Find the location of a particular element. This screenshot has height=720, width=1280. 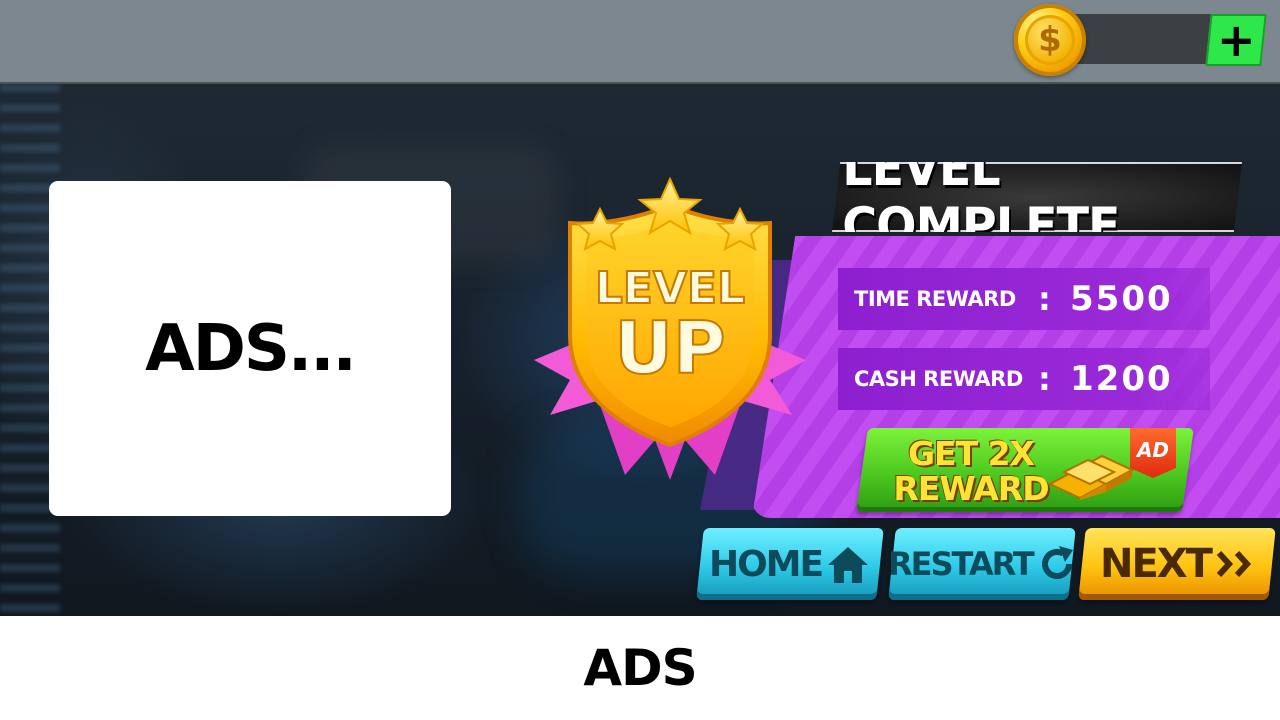

home-button: HOME is located at coordinates (790, 564).